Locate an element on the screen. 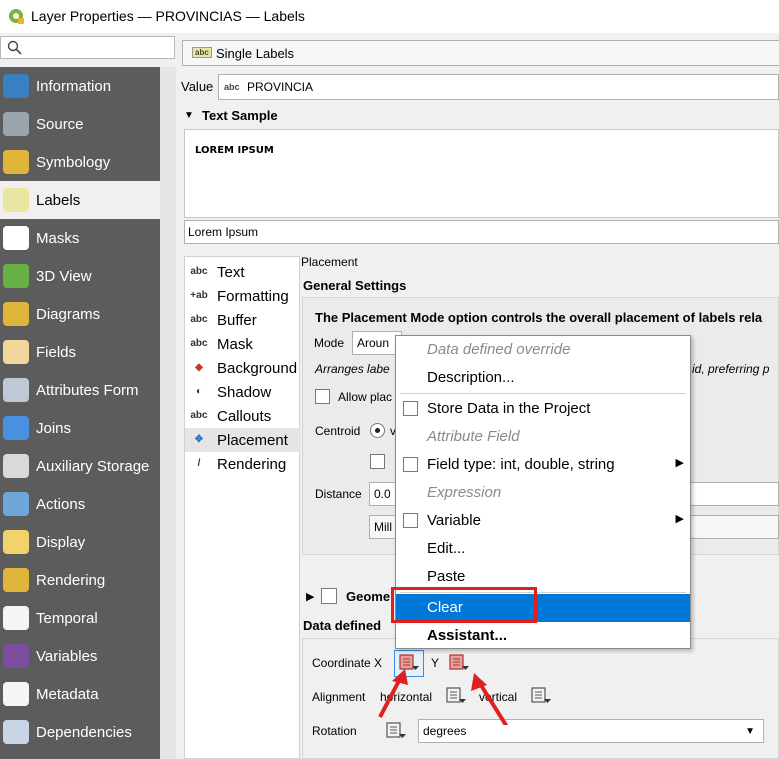 This screenshot has width=779, height=759. tab-text: abc Text is located at coordinates (243, 272).